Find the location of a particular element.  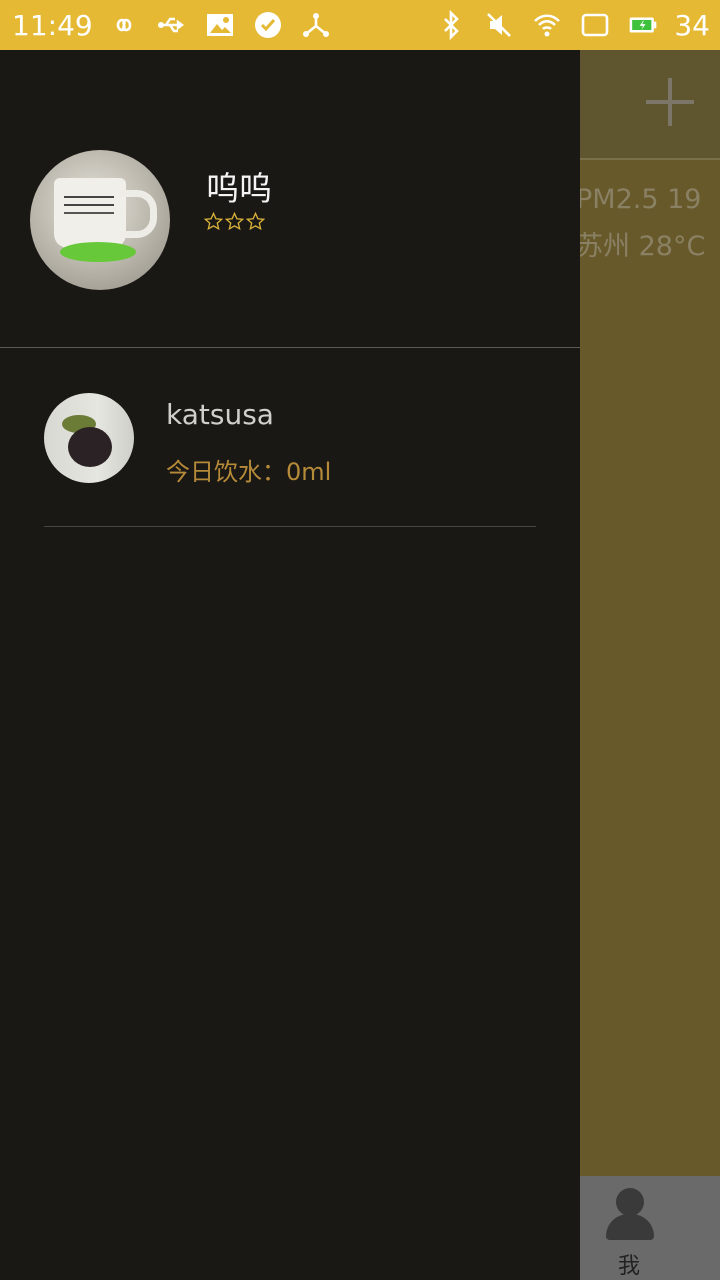

profile-avatar is located at coordinates (100, 220).